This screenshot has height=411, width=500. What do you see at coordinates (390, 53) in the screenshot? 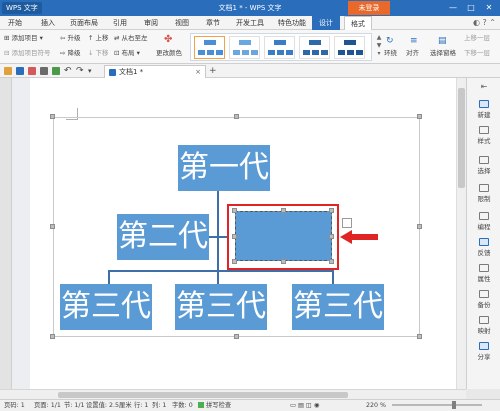
I see `ring-button: 环绕` at bounding box center [390, 53].